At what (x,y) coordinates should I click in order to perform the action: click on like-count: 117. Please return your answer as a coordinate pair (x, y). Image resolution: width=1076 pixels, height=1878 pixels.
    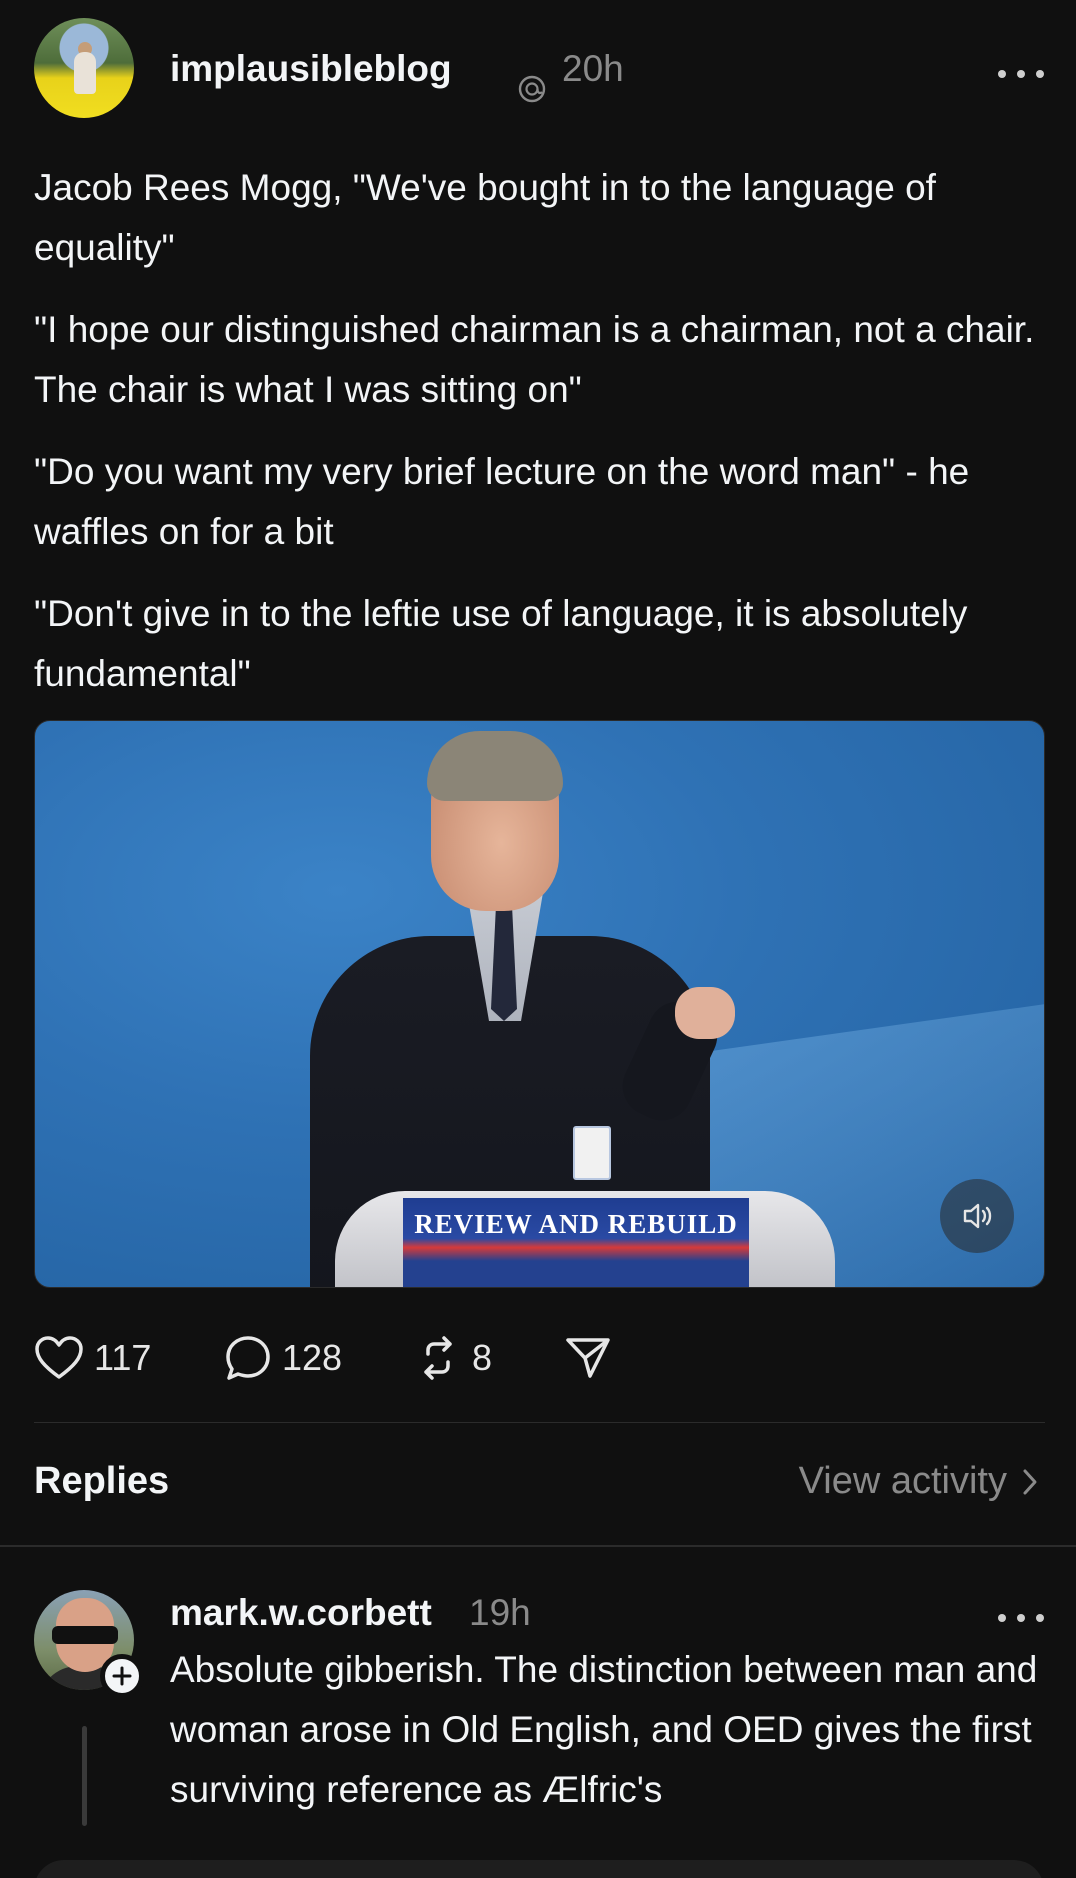
    Looking at the image, I should click on (123, 1357).